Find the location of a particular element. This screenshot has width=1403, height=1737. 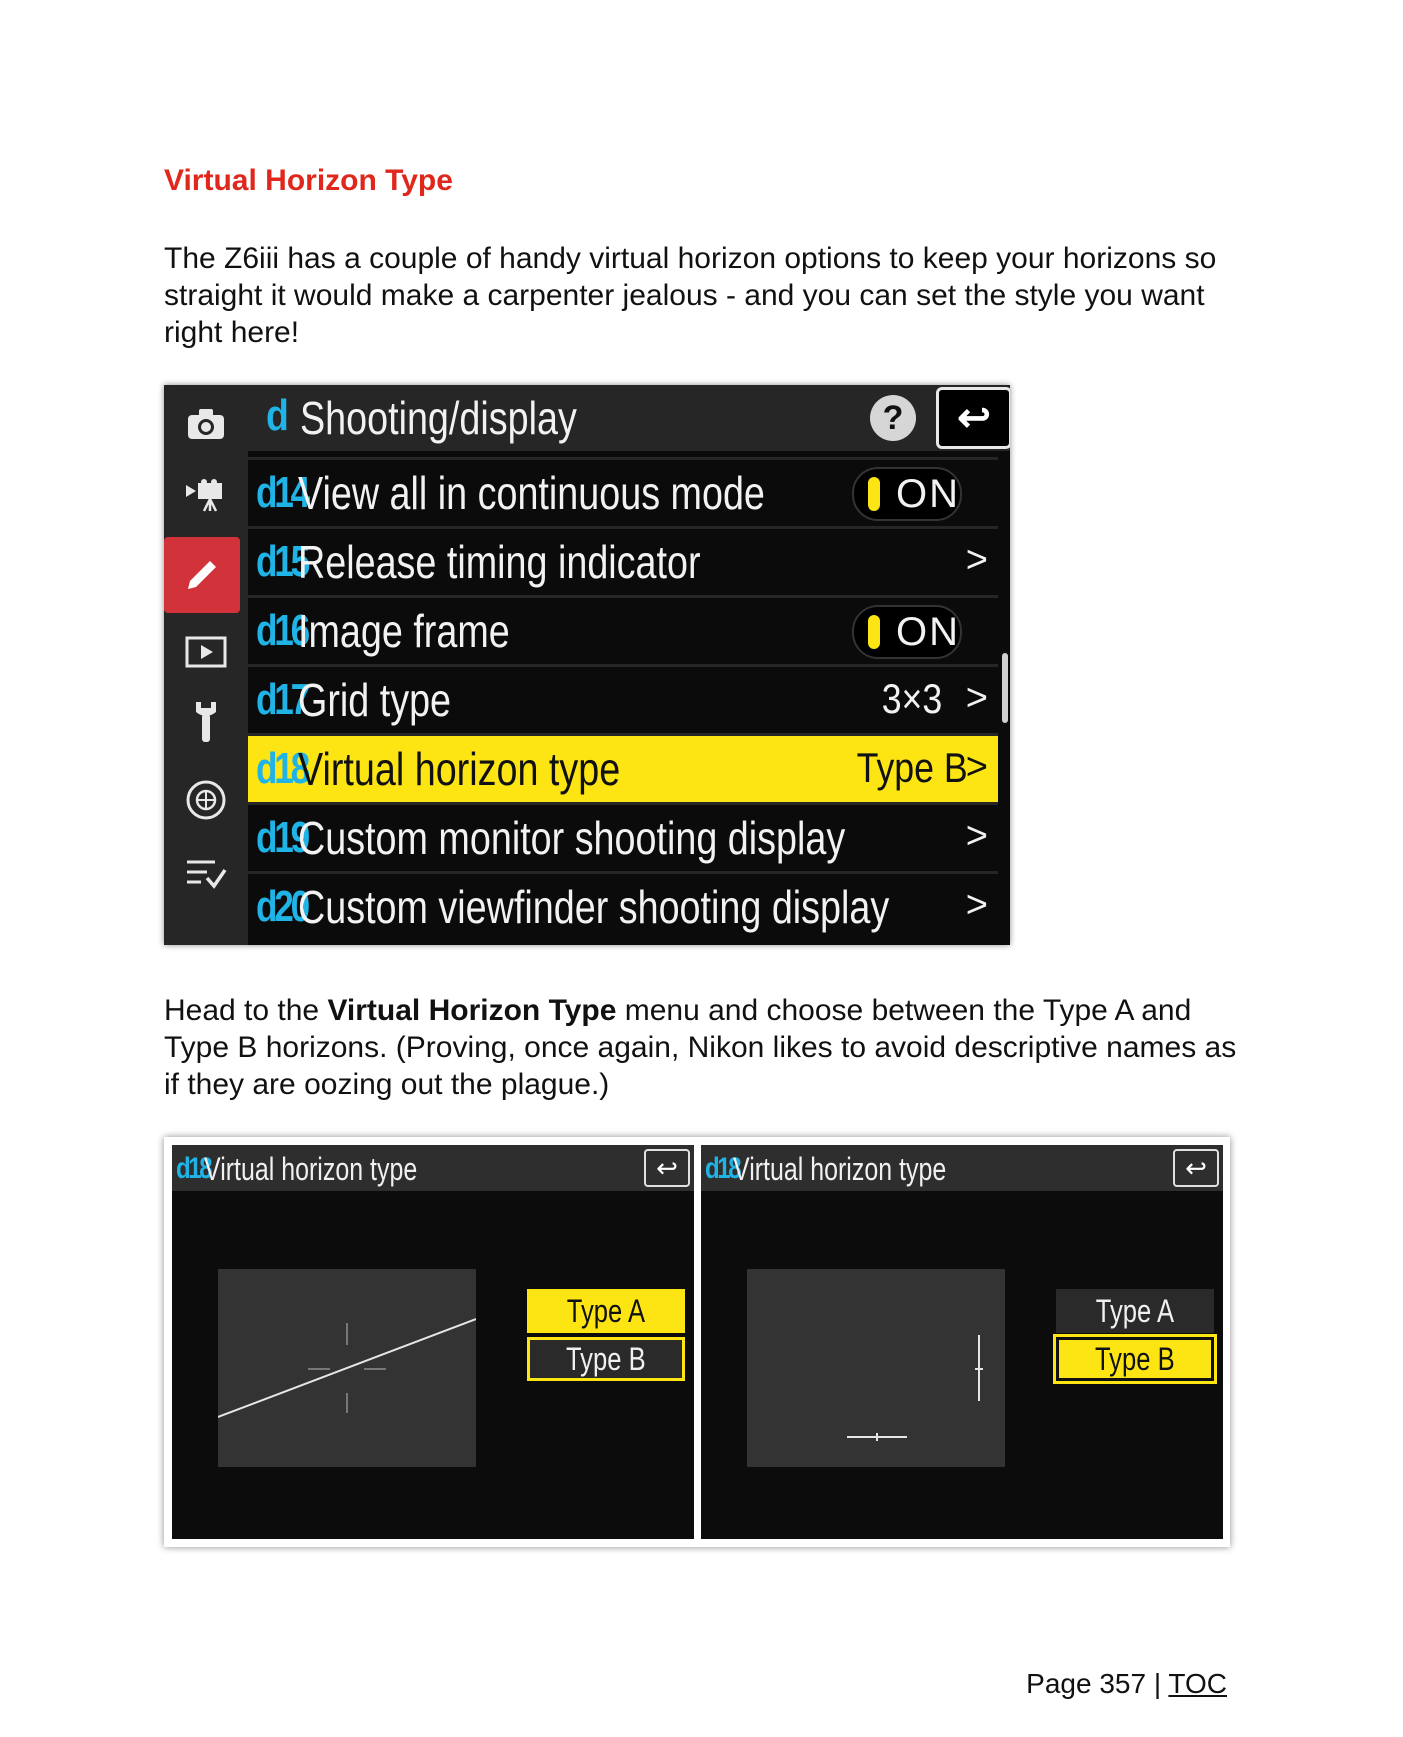

page-number: Page 357 | is located at coordinates (1097, 1683).